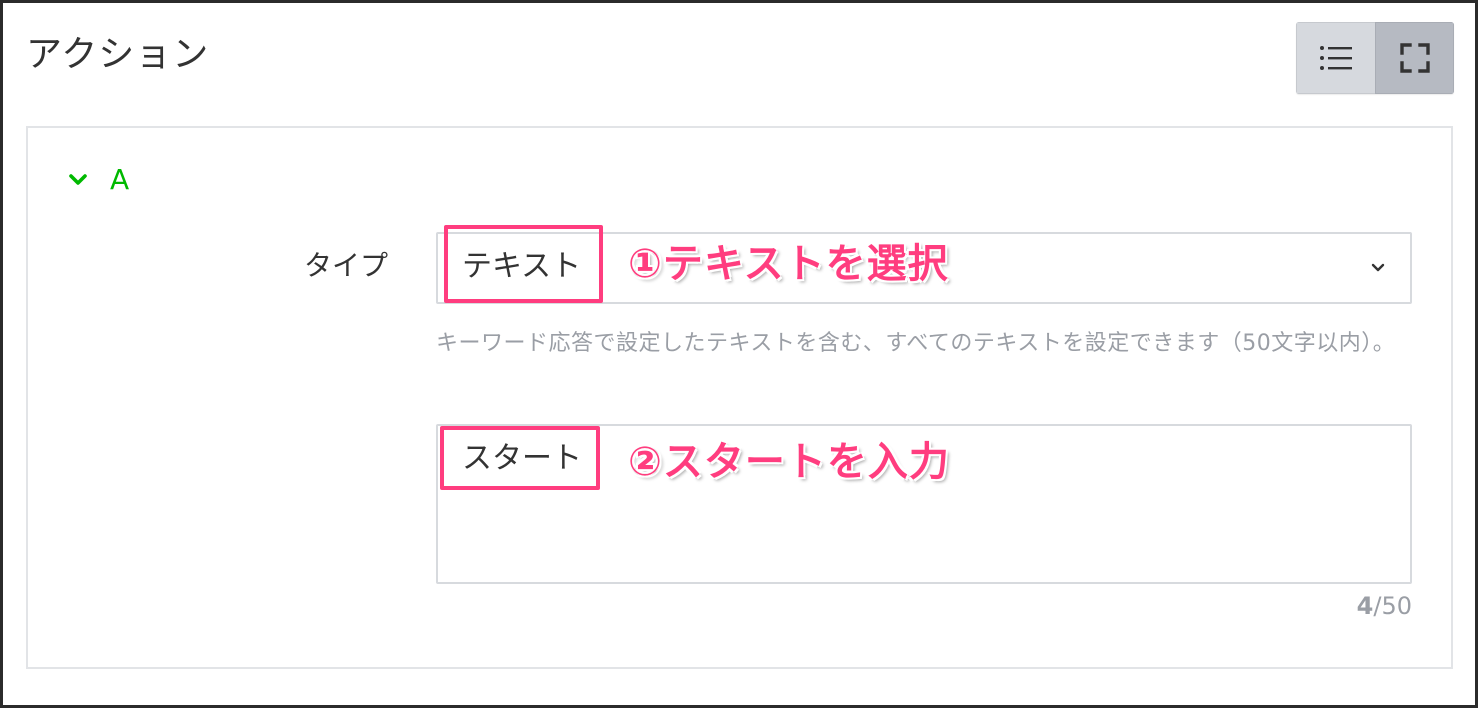 The width and height of the screenshot is (1478, 708). What do you see at coordinates (1392, 606) in the screenshot?
I see `counter-max: /50` at bounding box center [1392, 606].